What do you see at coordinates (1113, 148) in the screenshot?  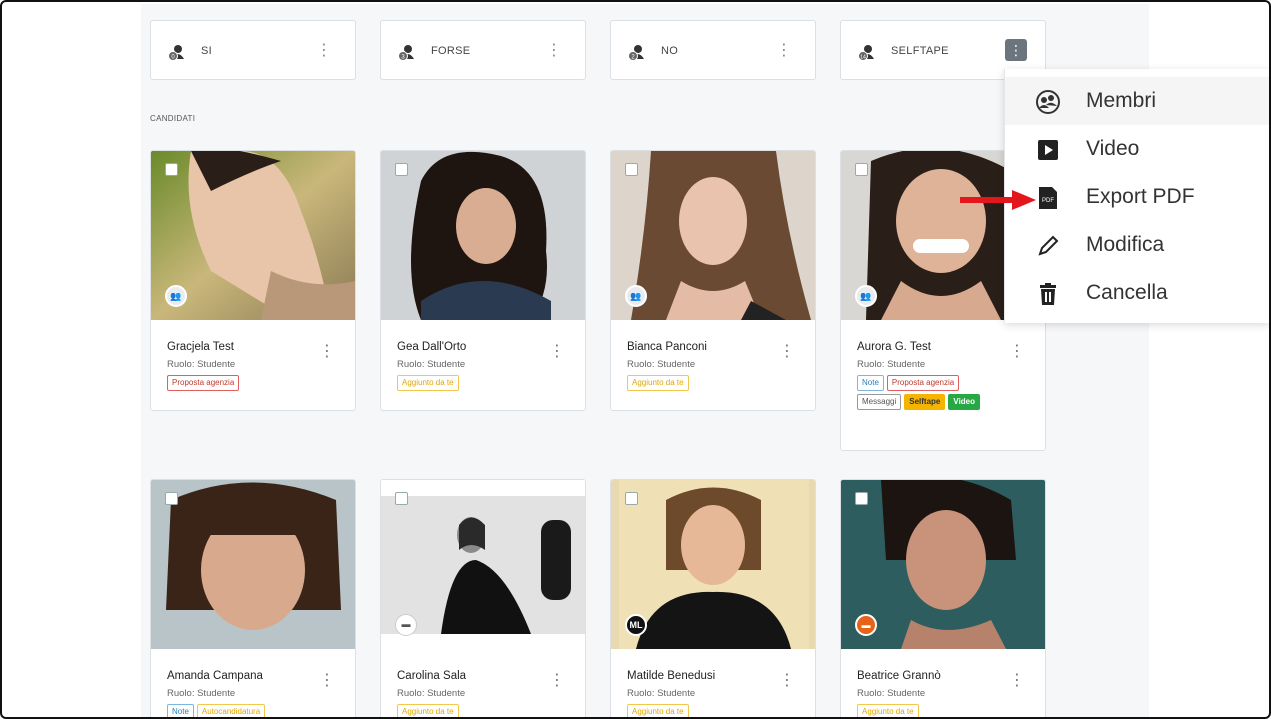 I see `menu-item-label: Video` at bounding box center [1113, 148].